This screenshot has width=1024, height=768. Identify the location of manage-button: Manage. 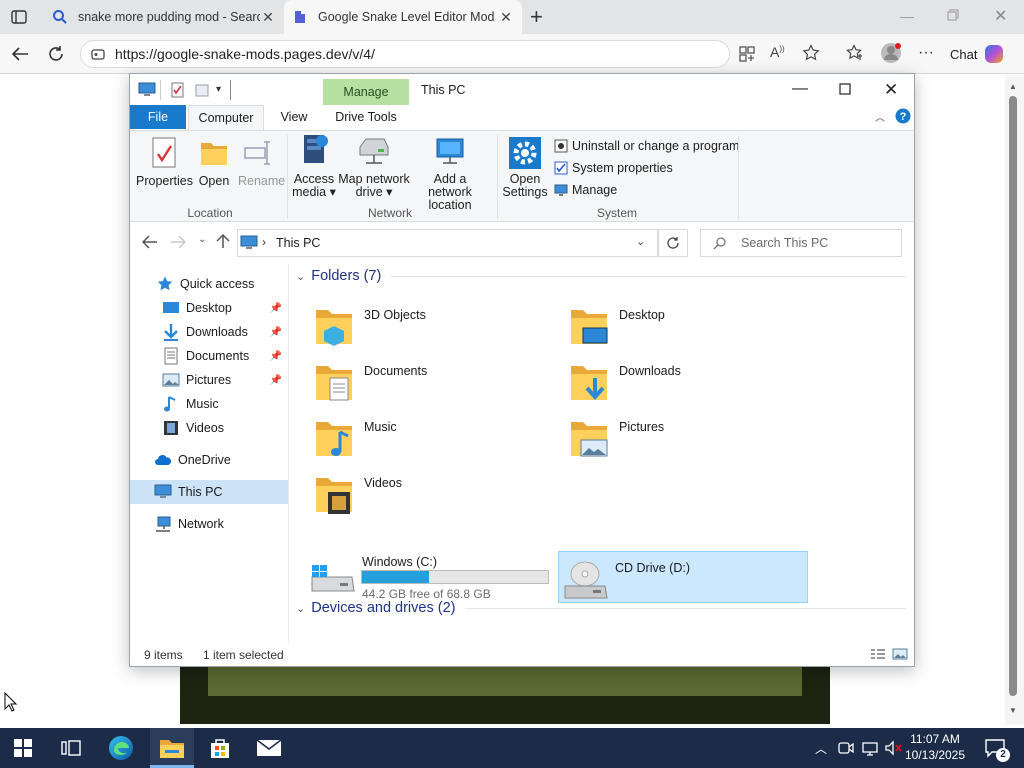
(585, 190).